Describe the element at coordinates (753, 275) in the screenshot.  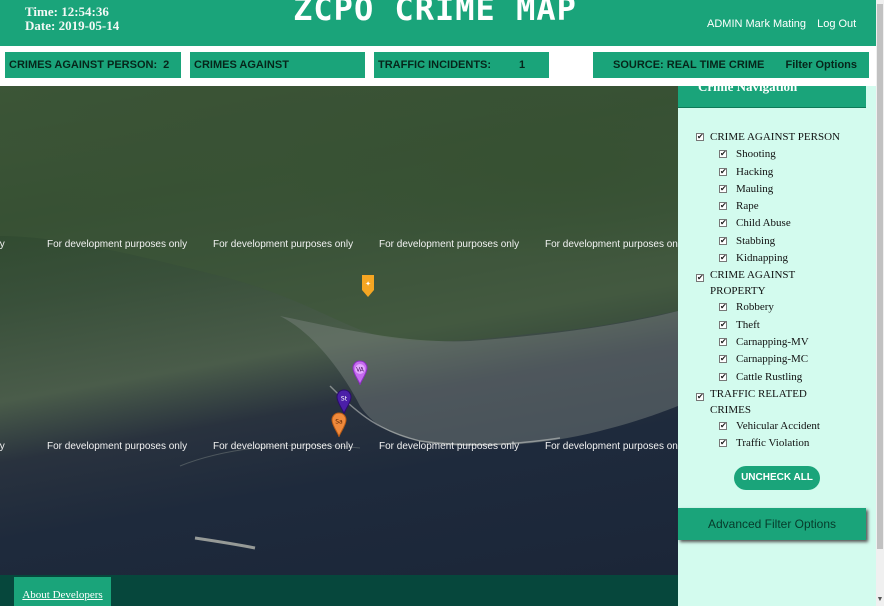
I see `category-label: CRIME AGAINST` at that location.